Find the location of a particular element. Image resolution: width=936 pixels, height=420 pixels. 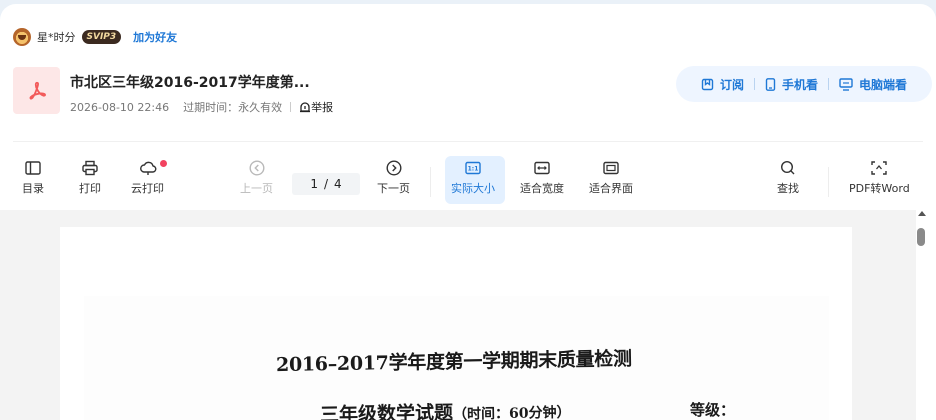

scroll-up-arrow-icon is located at coordinates (922, 213).